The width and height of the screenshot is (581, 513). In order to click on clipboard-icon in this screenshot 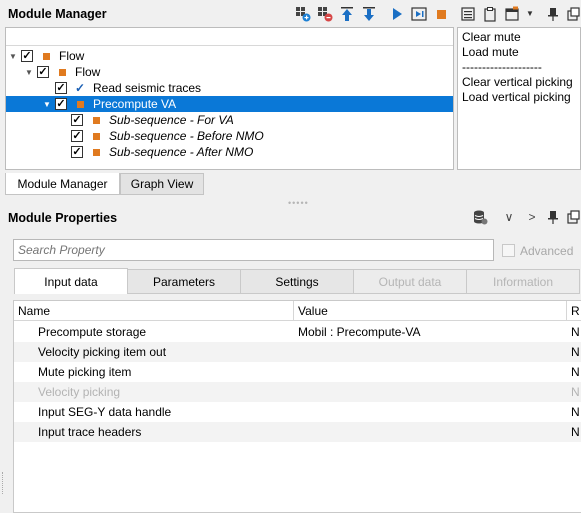, I will do `click(490, 14)`.